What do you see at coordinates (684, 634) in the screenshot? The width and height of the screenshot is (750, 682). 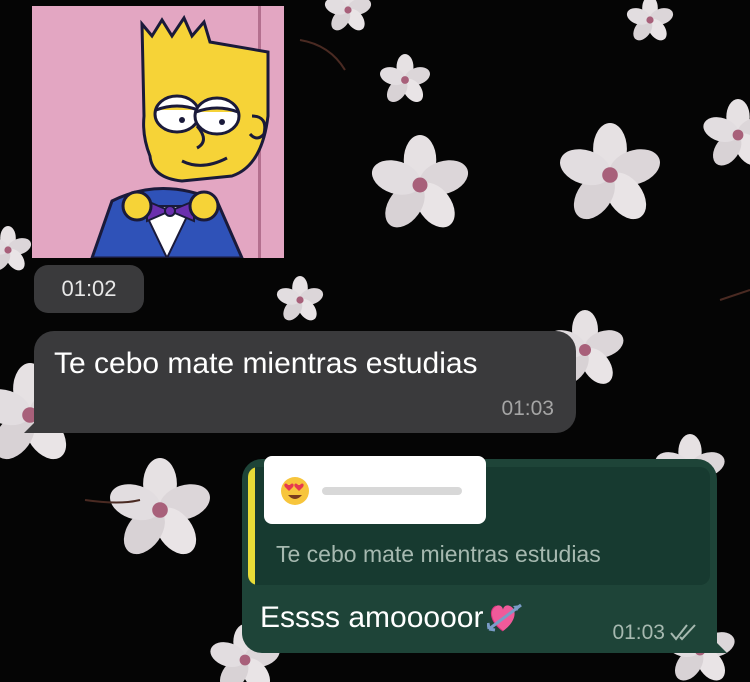 I see `double-check-icon` at bounding box center [684, 634].